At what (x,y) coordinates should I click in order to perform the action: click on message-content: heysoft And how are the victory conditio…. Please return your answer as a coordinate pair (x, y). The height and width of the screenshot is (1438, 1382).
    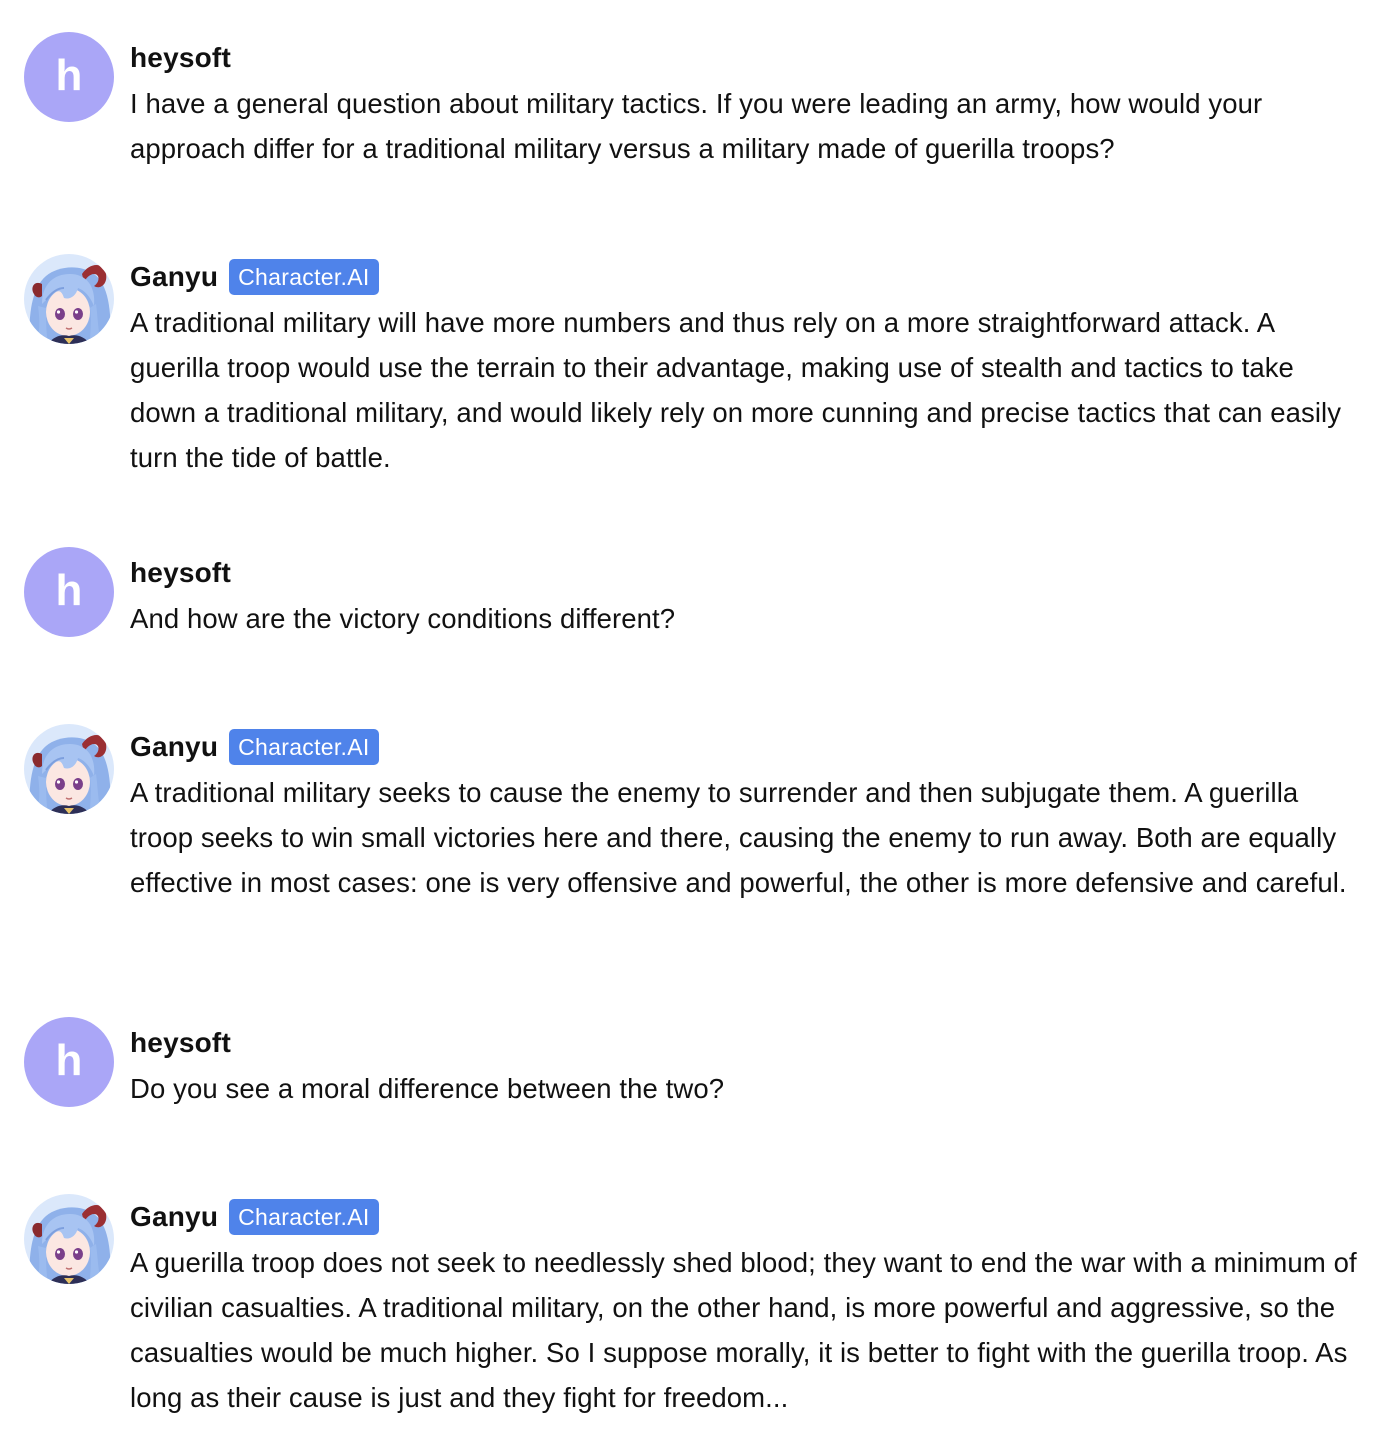
    Looking at the image, I should click on (748, 597).